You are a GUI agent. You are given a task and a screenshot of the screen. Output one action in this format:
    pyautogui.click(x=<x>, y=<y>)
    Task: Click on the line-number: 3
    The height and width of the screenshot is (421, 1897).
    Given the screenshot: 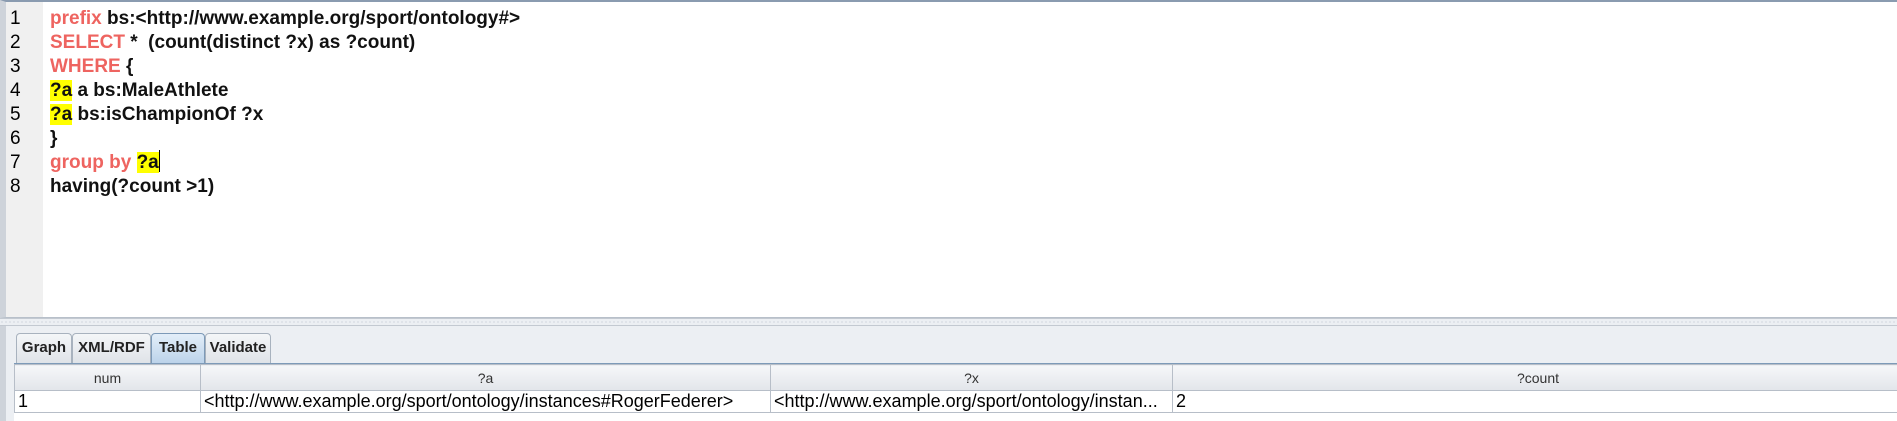 What is the action you would take?
    pyautogui.click(x=15, y=66)
    